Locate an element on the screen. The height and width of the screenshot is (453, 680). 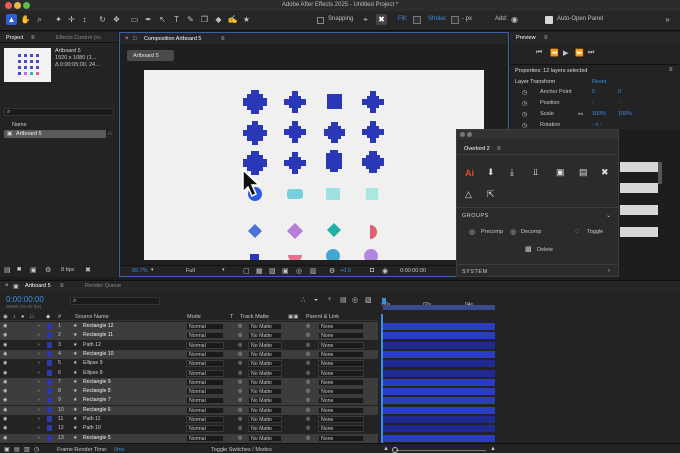
delete-button: Delete is located at coordinates (545, 250).